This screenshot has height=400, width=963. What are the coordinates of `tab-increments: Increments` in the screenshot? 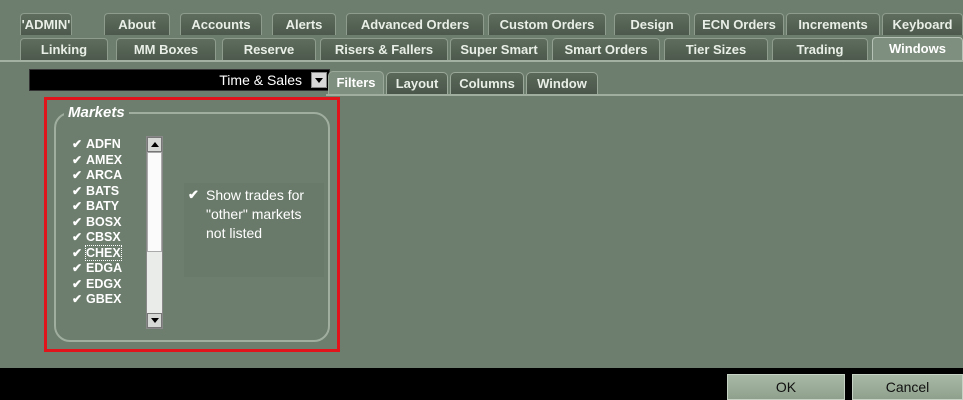 It's located at (833, 24).